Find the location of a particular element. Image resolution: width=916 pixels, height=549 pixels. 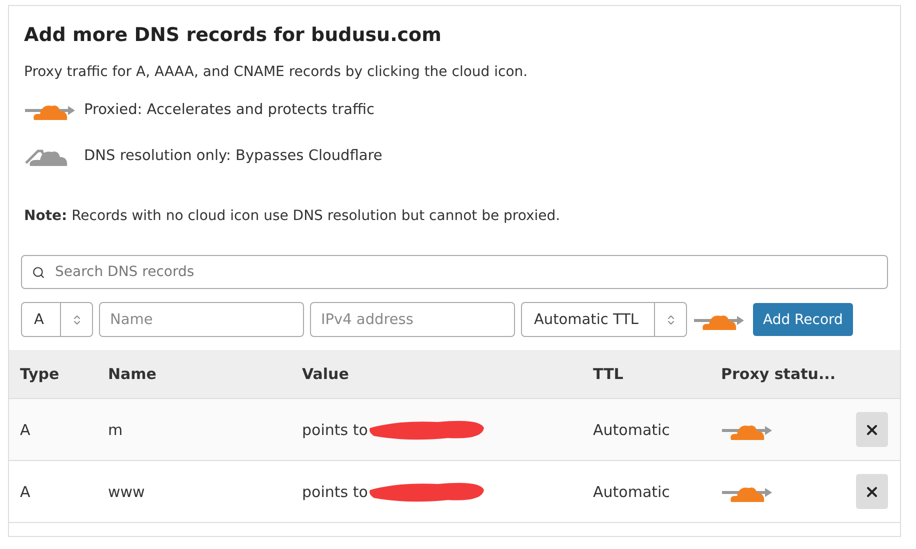

legend-text: Proxied: Accelerates and protects traffic is located at coordinates (229, 110).